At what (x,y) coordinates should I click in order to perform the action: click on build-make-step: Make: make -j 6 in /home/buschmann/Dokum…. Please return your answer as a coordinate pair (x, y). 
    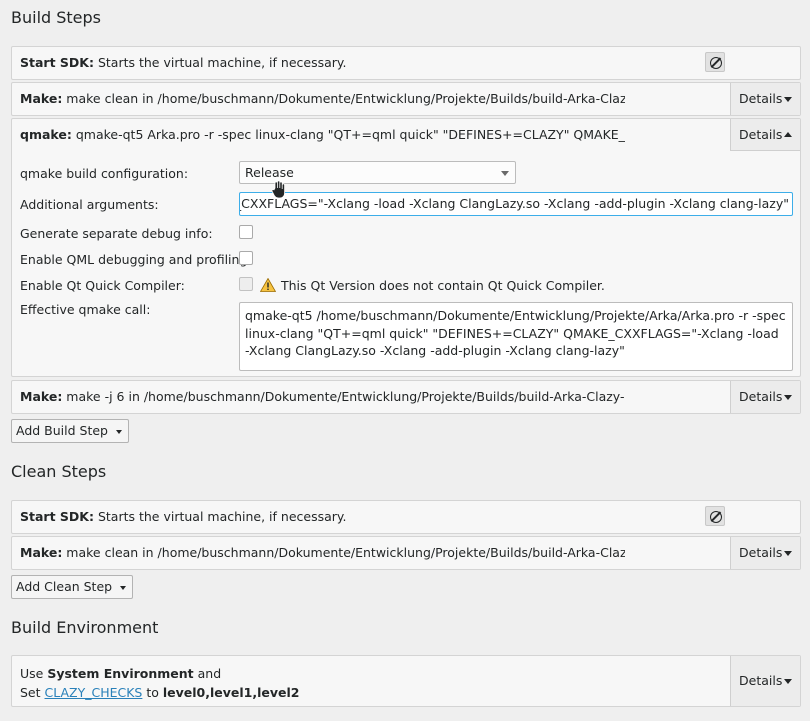
    Looking at the image, I should click on (406, 397).